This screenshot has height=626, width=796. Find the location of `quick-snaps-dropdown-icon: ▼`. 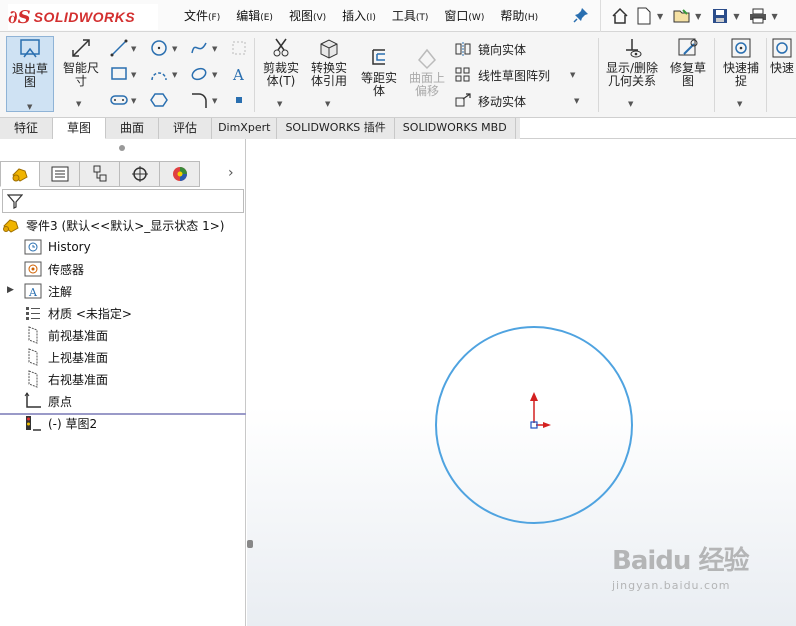

quick-snaps-dropdown-icon: ▼ is located at coordinates (739, 104).